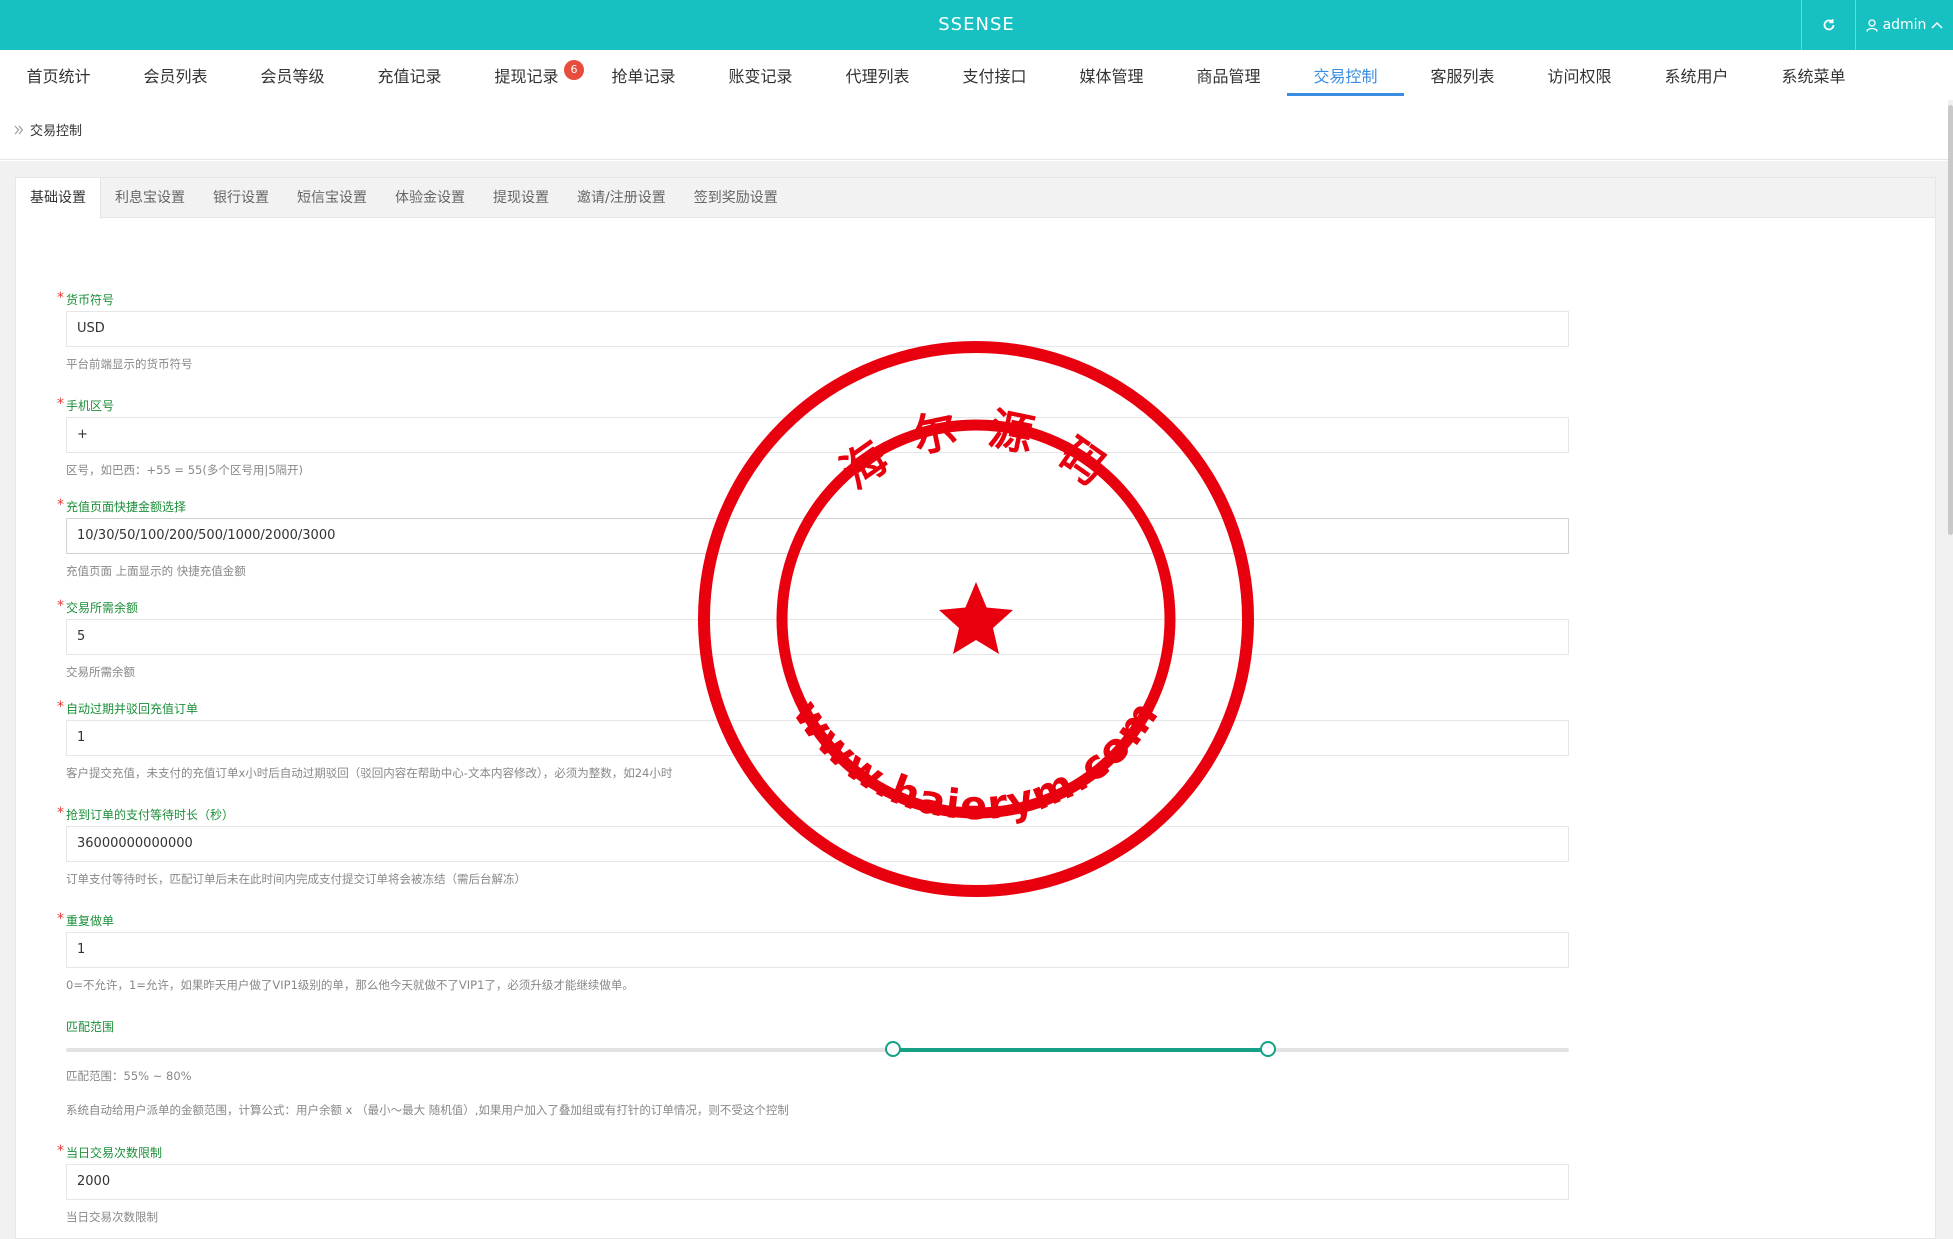  I want to click on recharge-amounts-label: 充值页面快捷金额选择, so click(126, 507).